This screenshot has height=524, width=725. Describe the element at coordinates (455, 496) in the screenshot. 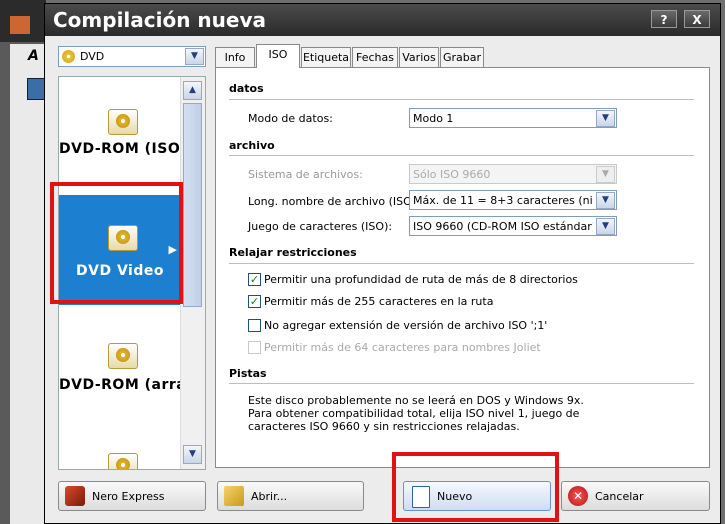

I see `new-label: Nuevo` at that location.